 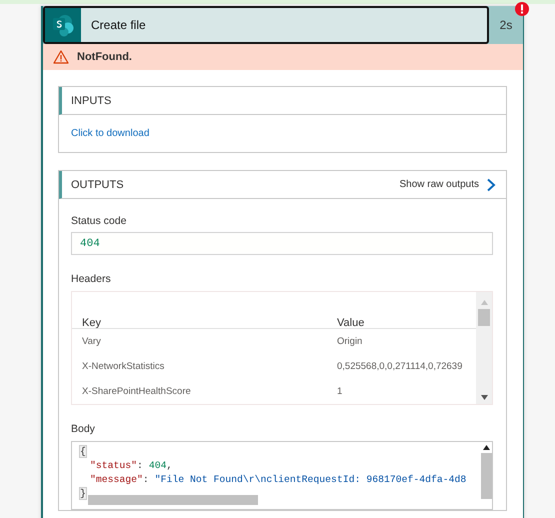 What do you see at coordinates (340, 391) in the screenshot?
I see `table-cell-text: 1` at bounding box center [340, 391].